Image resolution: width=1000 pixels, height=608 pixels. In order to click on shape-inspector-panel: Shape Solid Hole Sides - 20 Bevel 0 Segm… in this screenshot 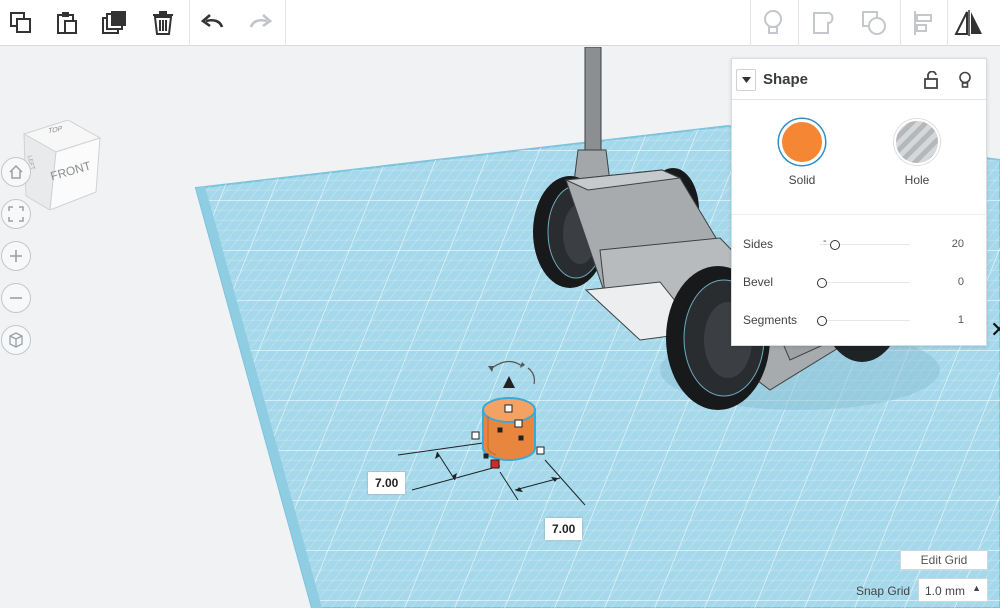, I will do `click(859, 202)`.